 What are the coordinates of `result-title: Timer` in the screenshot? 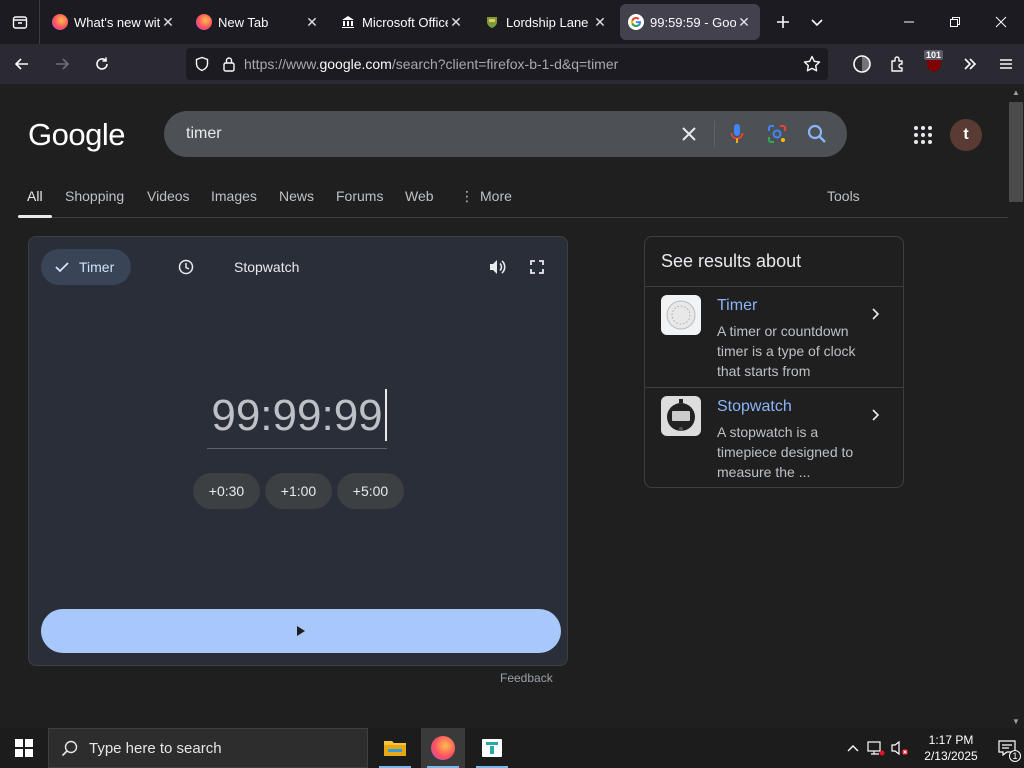 It's located at (737, 306).